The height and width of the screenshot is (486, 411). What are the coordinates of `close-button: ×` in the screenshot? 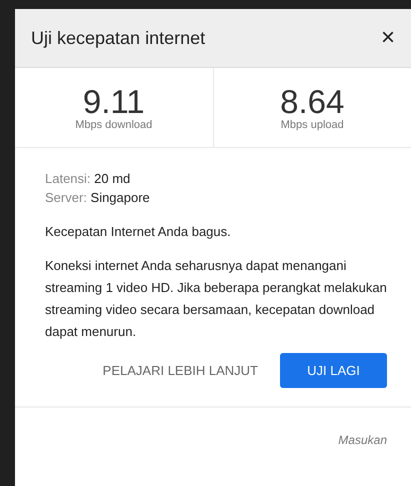 It's located at (387, 38).